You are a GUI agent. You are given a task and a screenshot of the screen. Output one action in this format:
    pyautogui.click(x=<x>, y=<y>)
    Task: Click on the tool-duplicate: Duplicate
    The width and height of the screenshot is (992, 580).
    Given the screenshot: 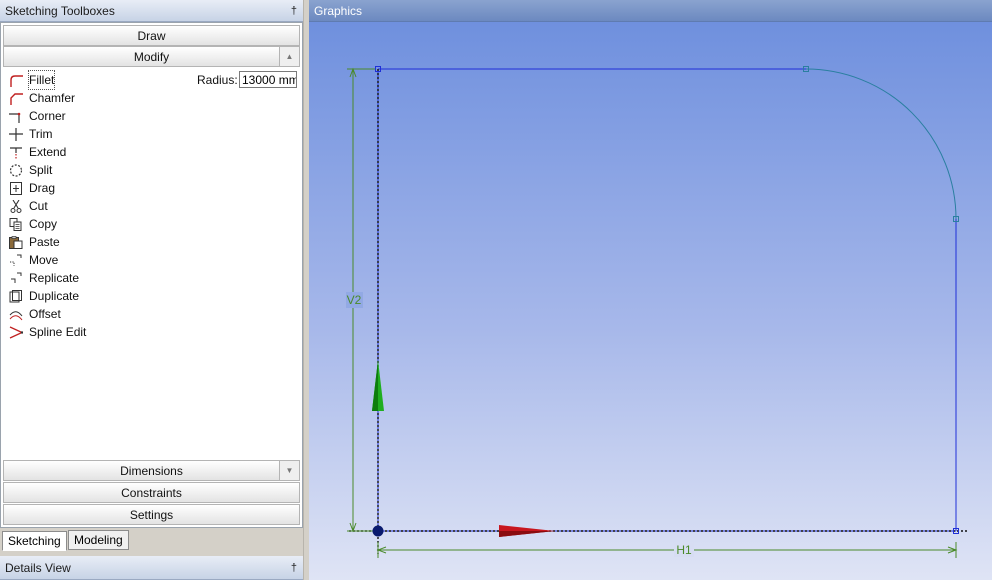 What is the action you would take?
    pyautogui.click(x=151, y=296)
    